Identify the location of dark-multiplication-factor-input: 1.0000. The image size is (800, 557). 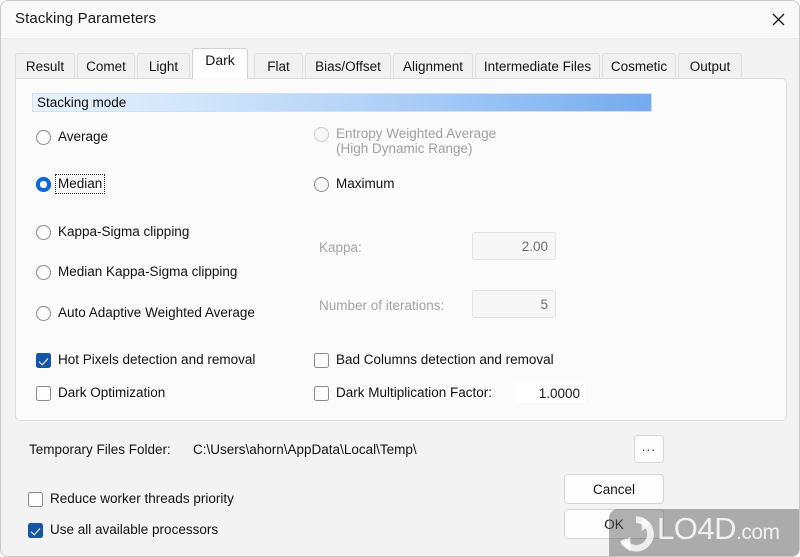
(551, 393).